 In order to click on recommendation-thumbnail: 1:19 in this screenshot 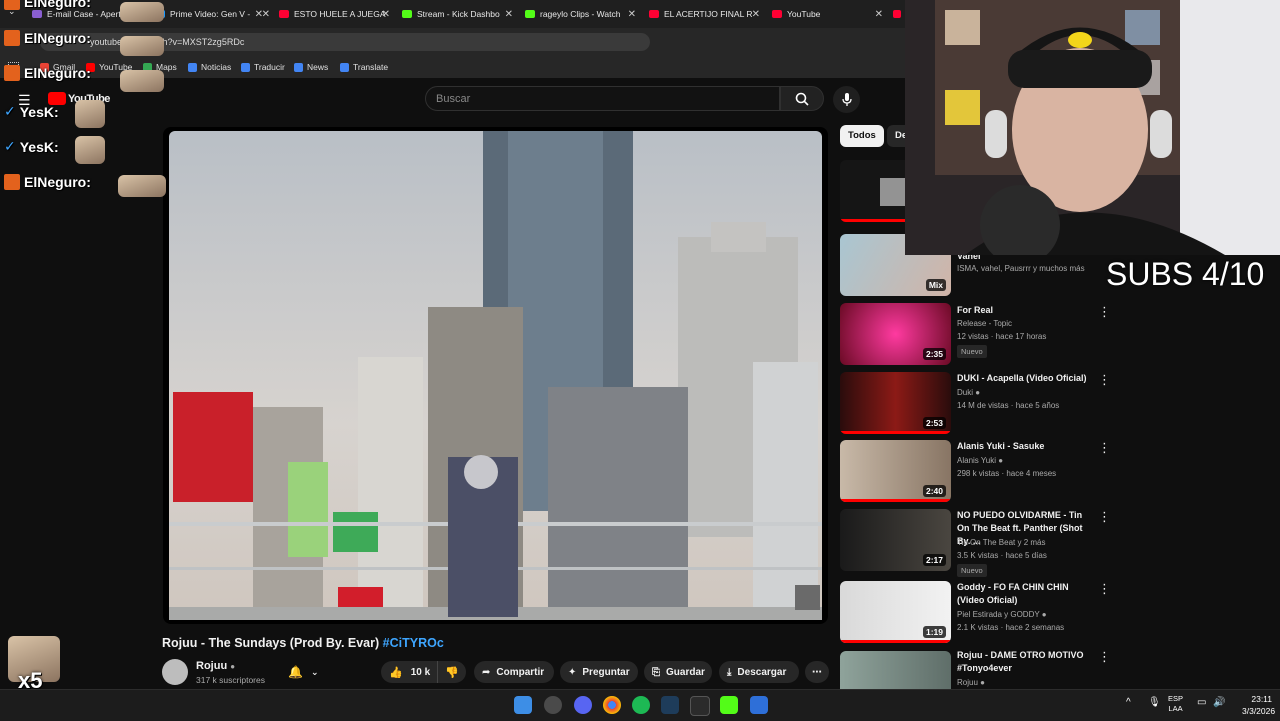, I will do `click(895, 612)`.